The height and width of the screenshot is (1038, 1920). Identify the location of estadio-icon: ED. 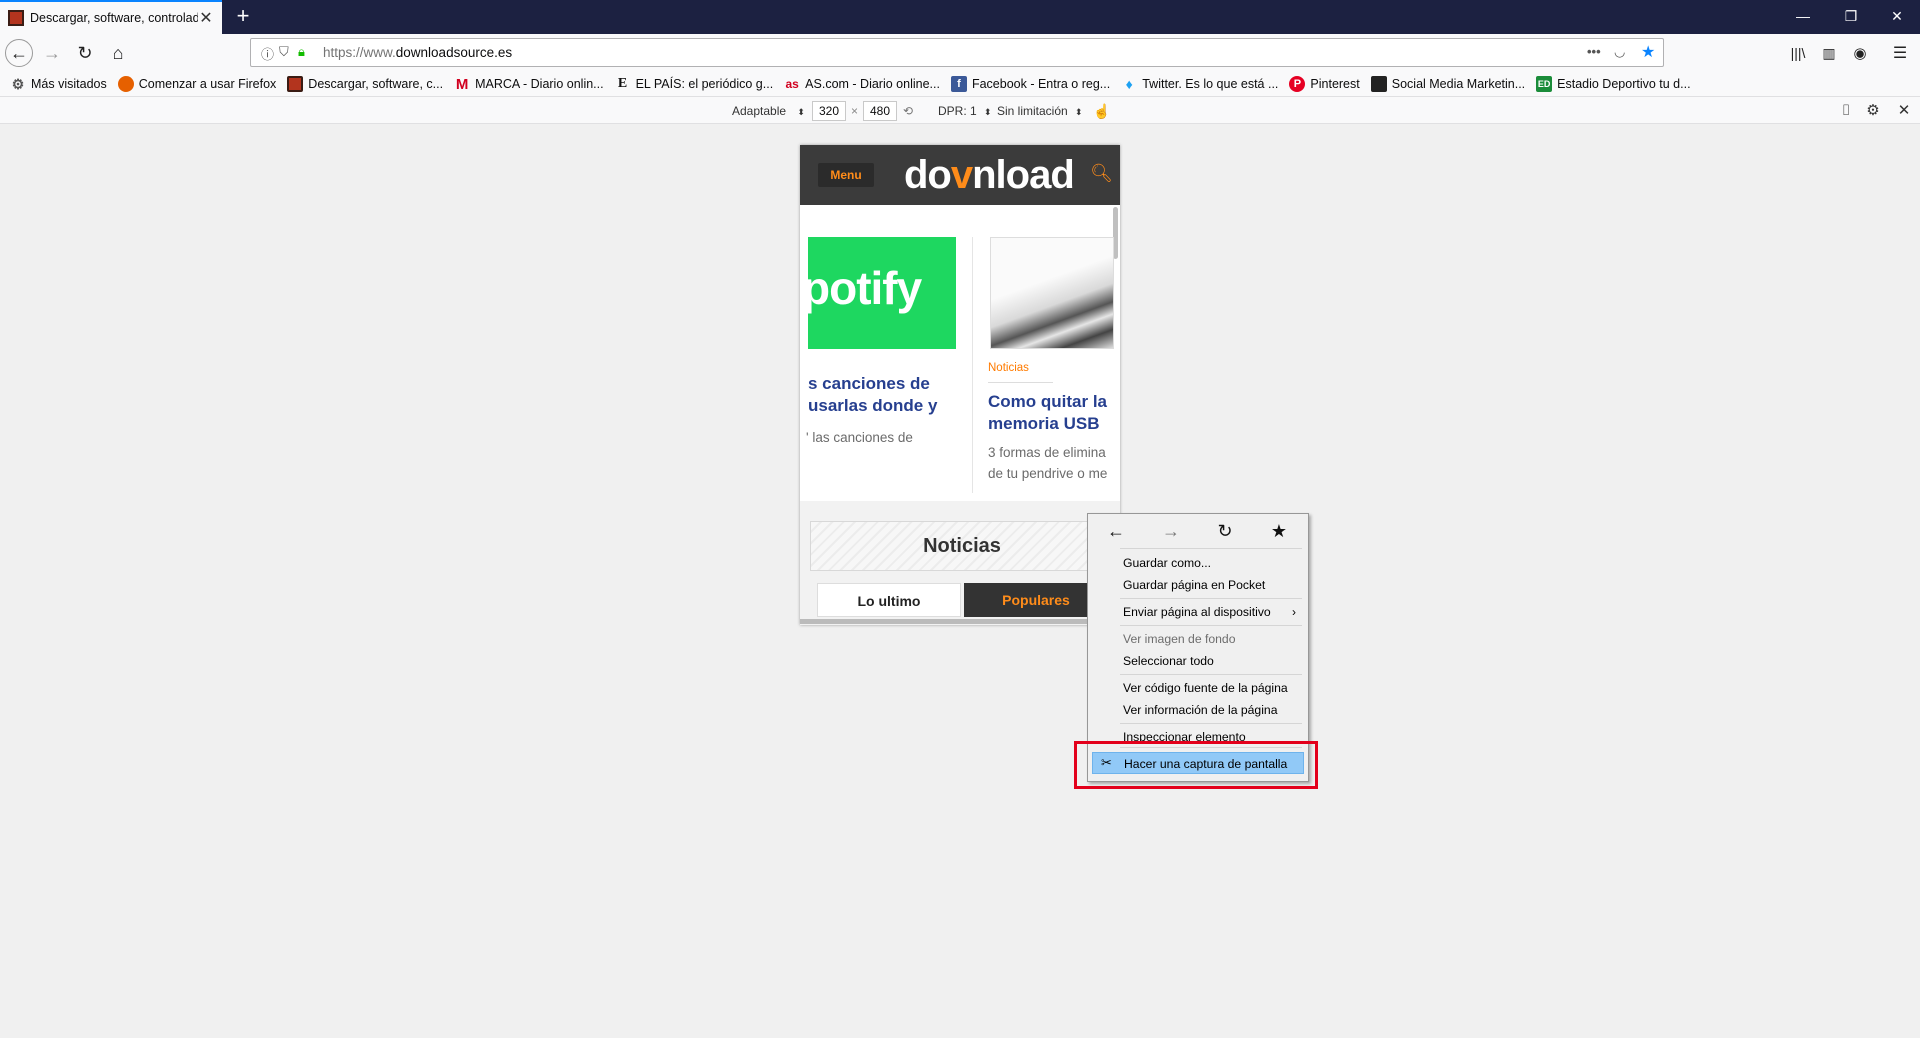
(1544, 84).